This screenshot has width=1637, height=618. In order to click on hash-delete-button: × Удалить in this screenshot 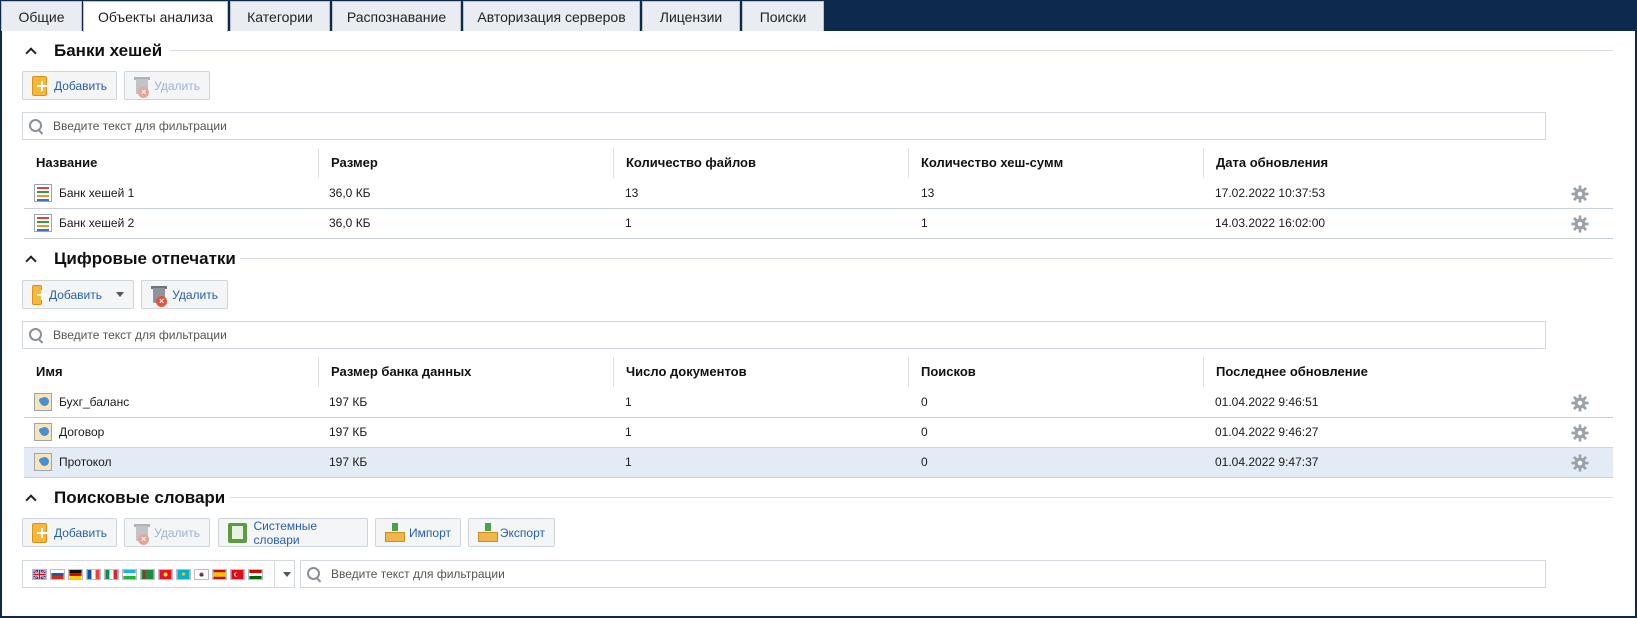, I will do `click(167, 85)`.